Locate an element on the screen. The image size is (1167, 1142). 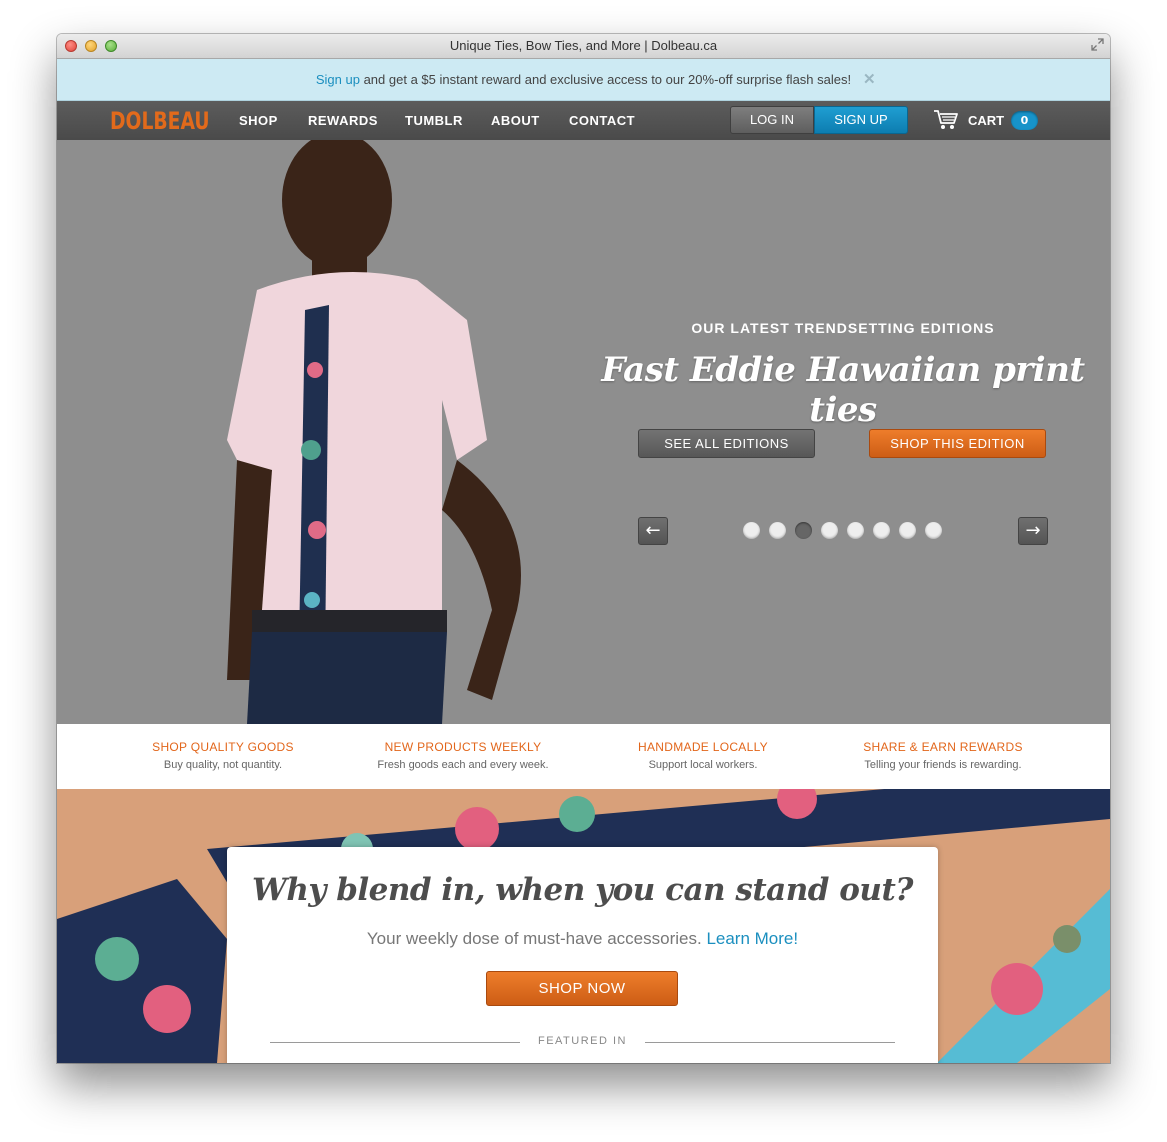
nav-item-about: ABOUT is located at coordinates (515, 120).